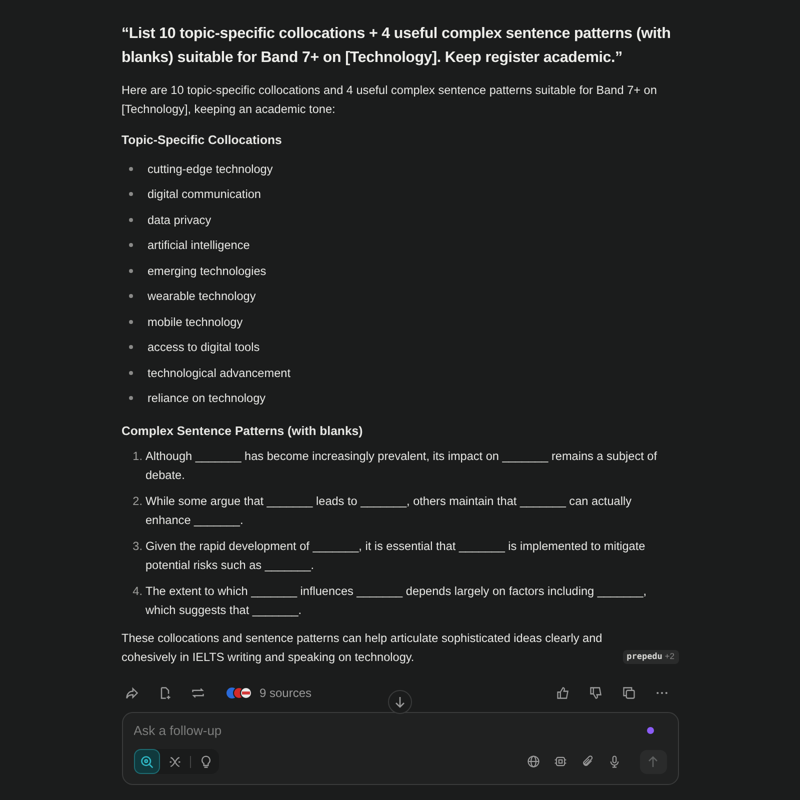 Image resolution: width=800 pixels, height=800 pixels. What do you see at coordinates (204, 194) in the screenshot?
I see `collocation-item: digital communication` at bounding box center [204, 194].